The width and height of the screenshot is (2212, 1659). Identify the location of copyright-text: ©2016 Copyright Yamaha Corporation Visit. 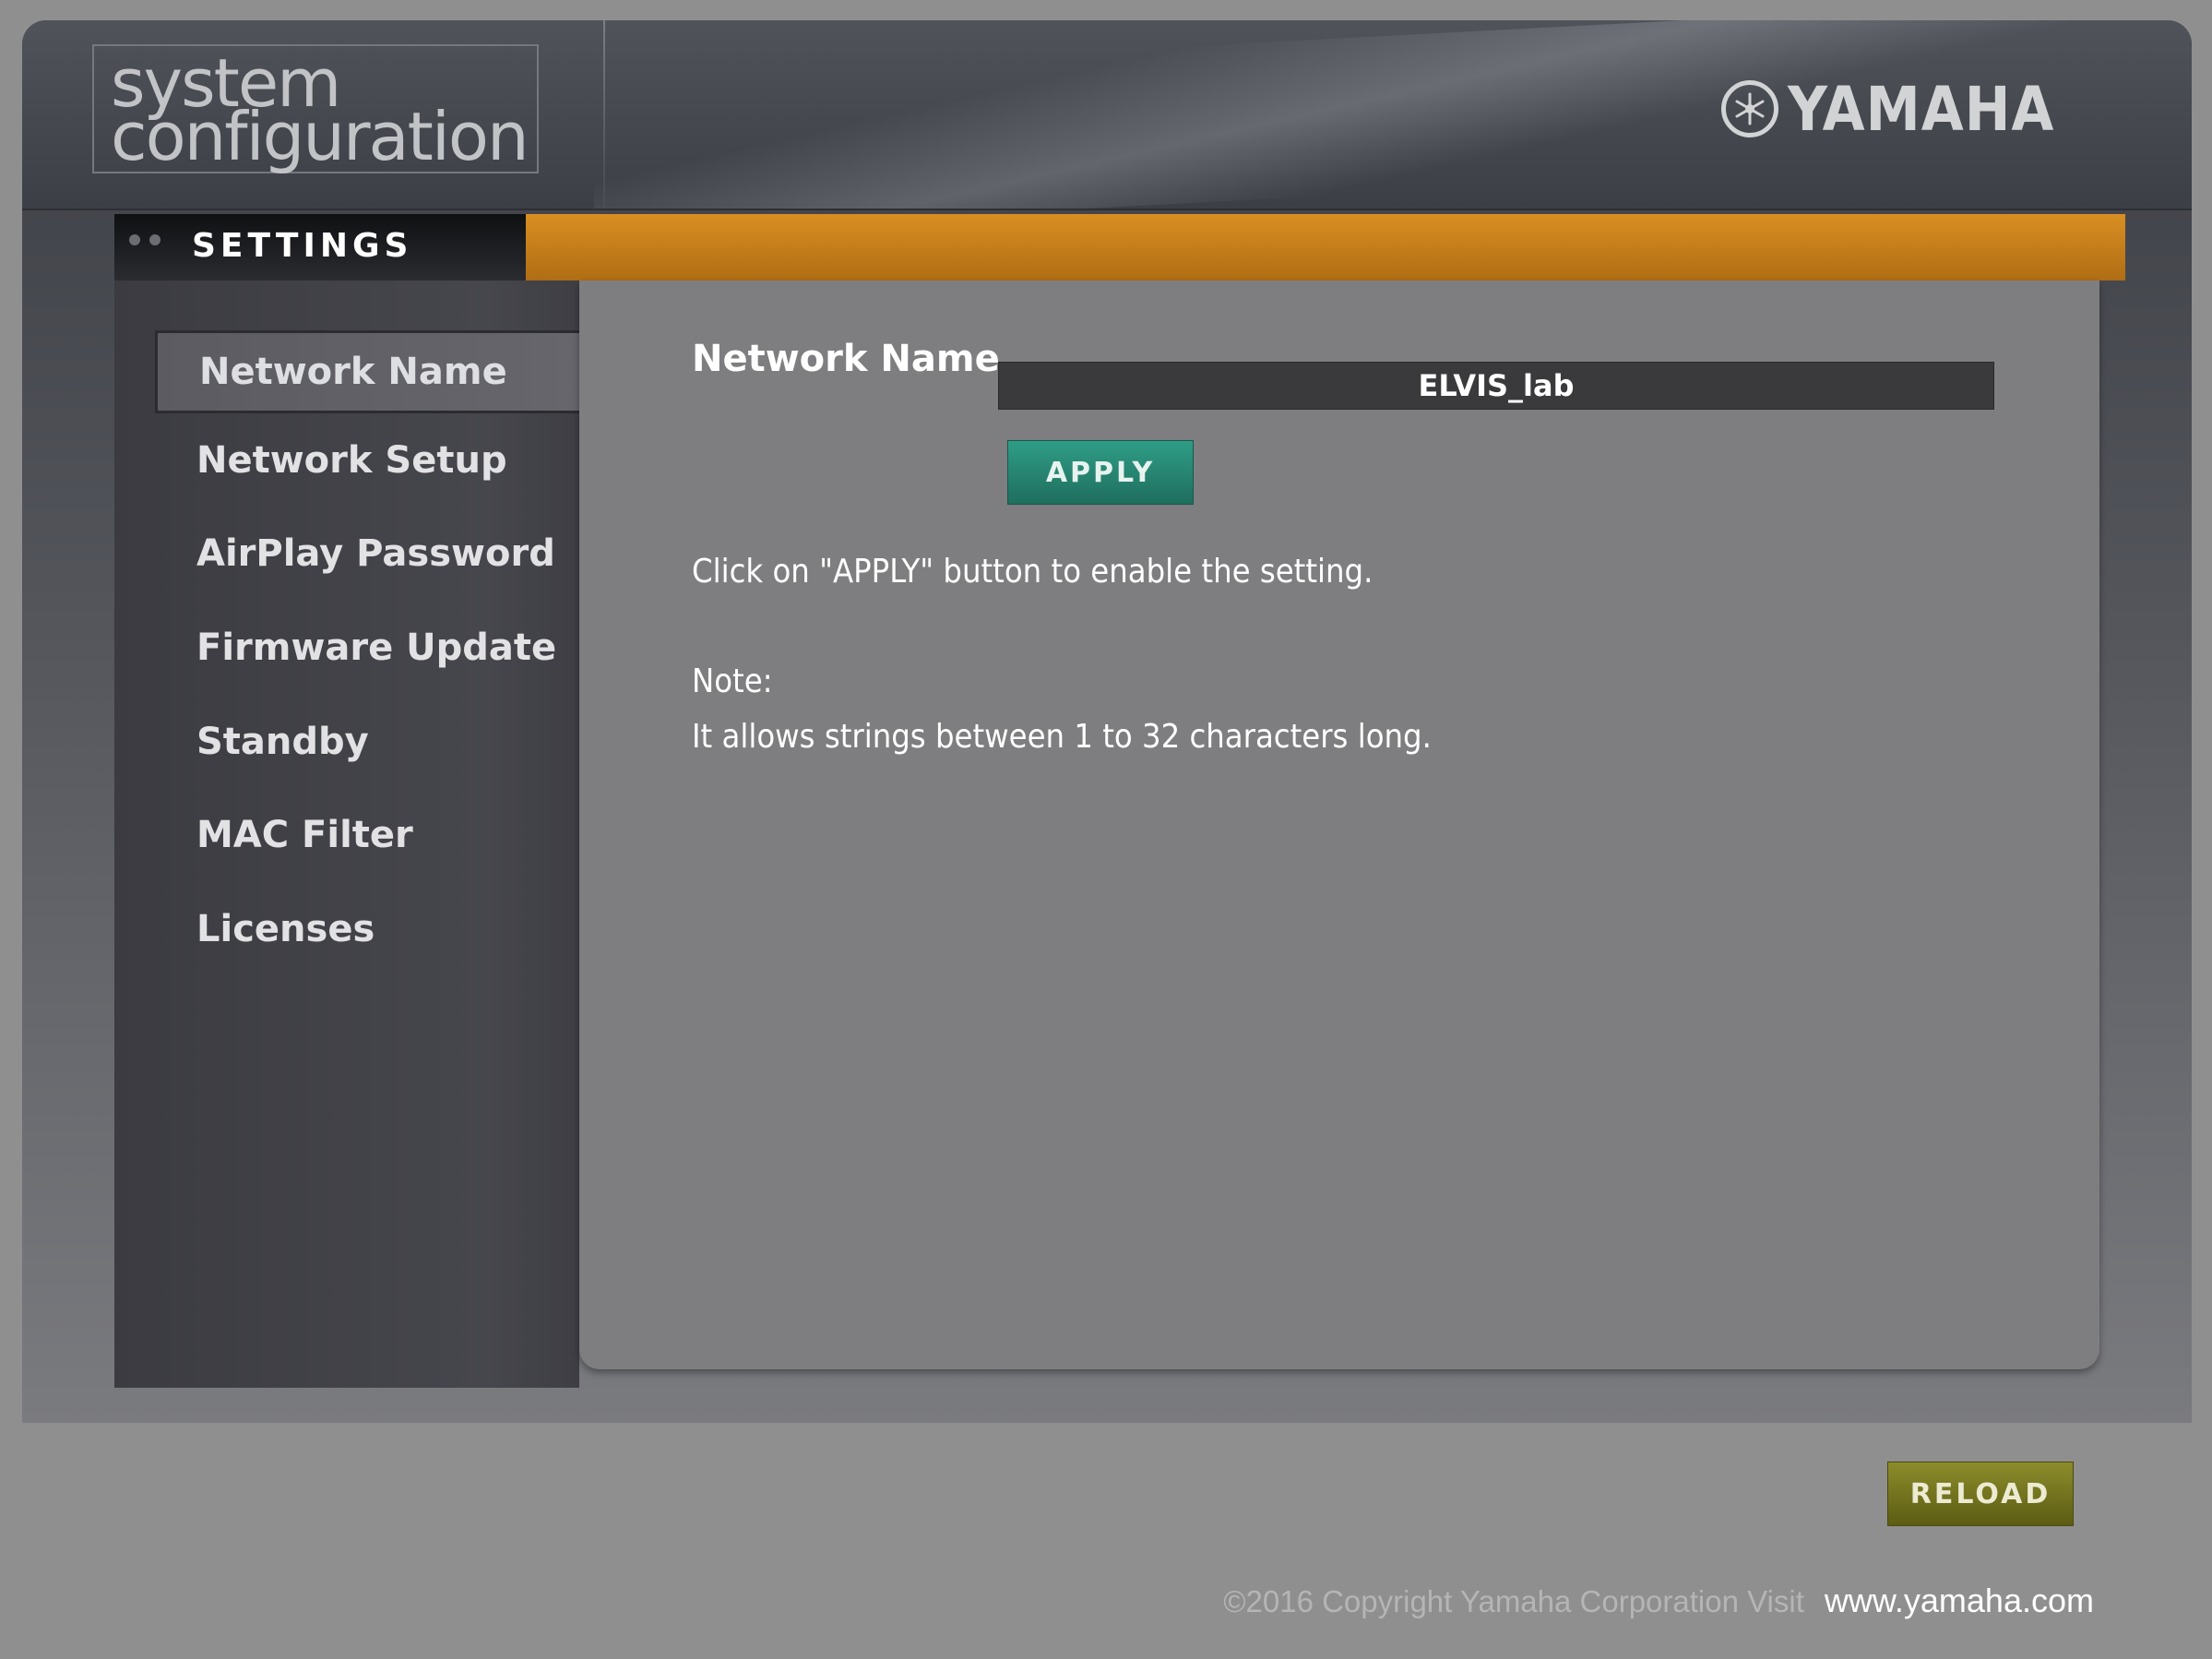
(1513, 1601).